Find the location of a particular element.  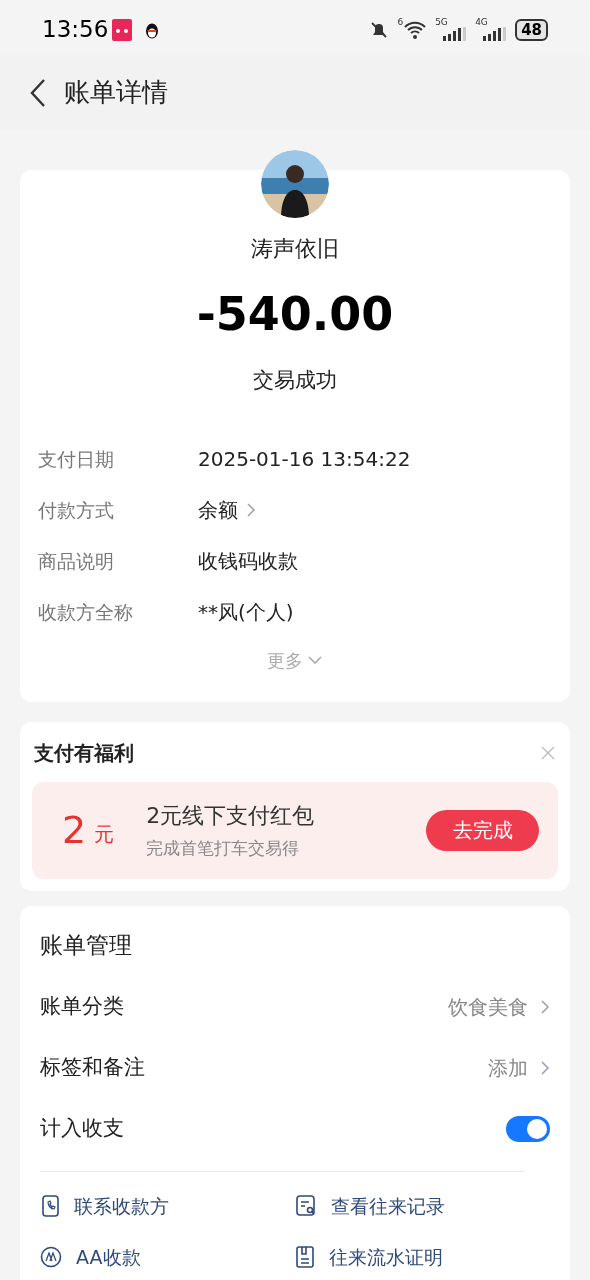

network-label: 5G is located at coordinates (441, 22).